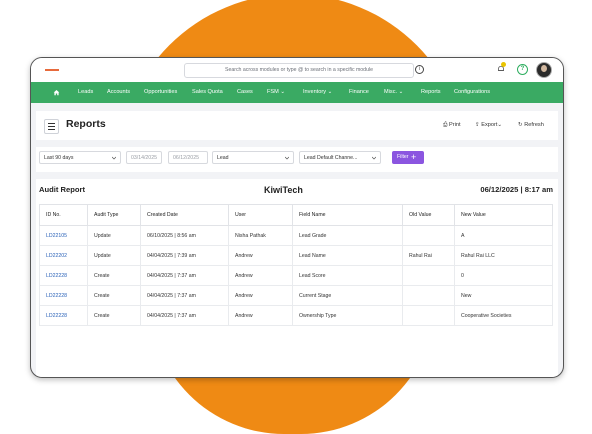 The height and width of the screenshot is (434, 592). I want to click on date-range-select: Last 90 days, so click(80, 157).